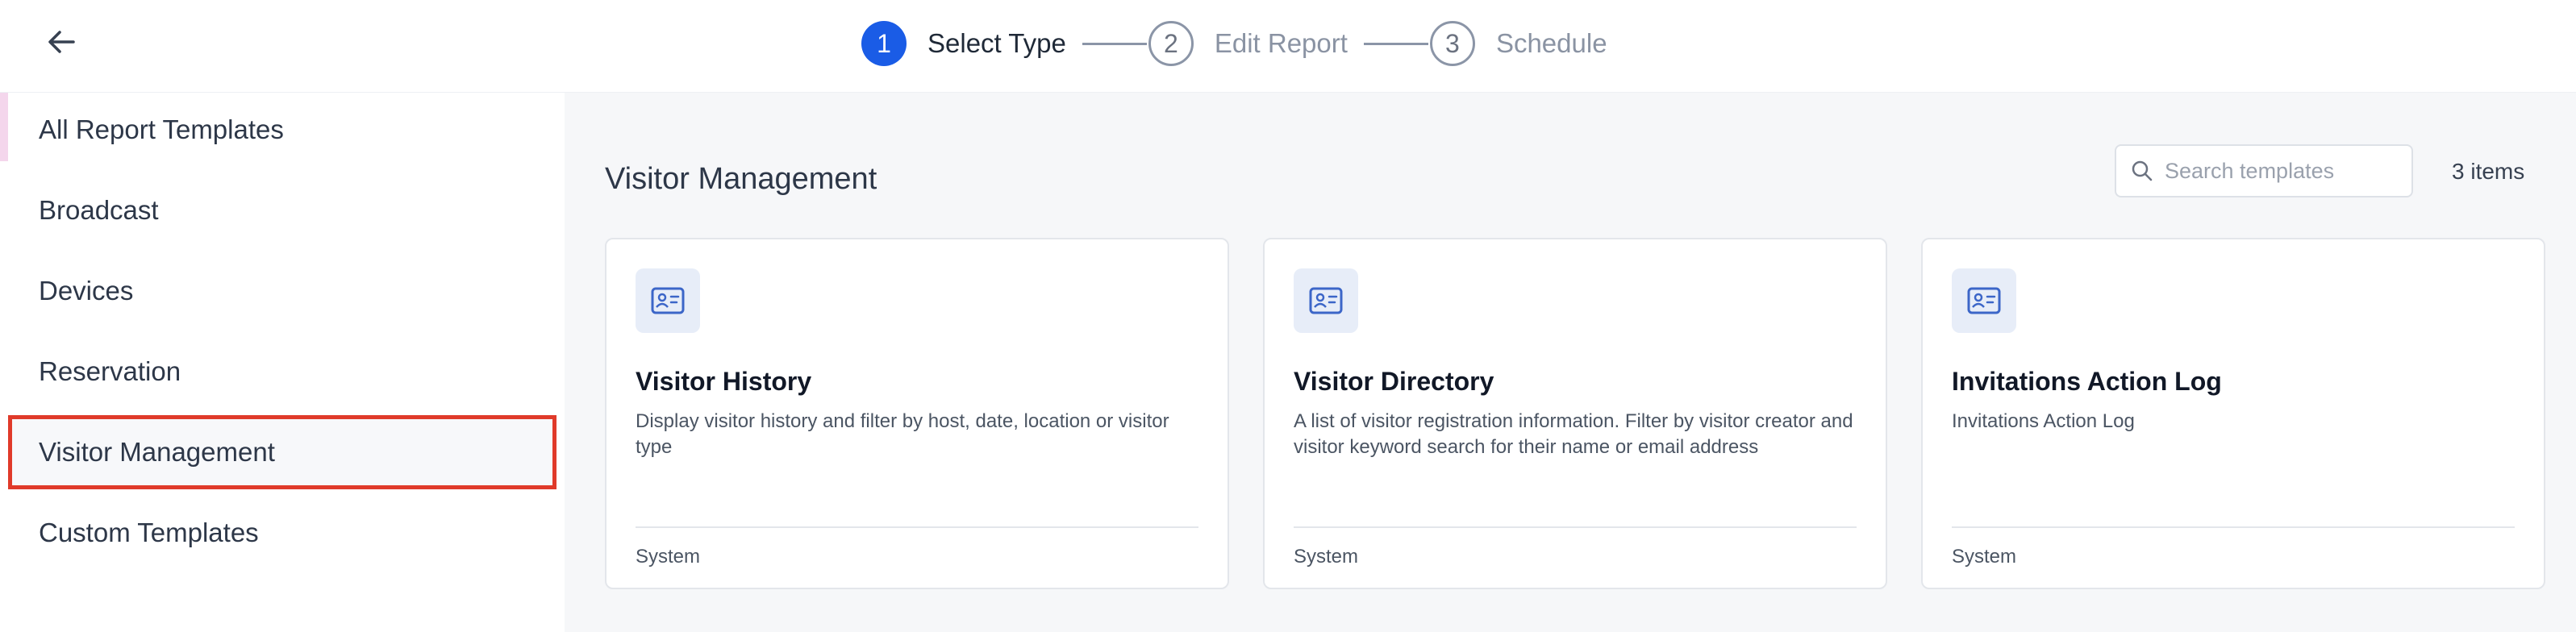 Image resolution: width=2576 pixels, height=632 pixels. I want to click on sidebar-item-all-report-templates: All Report Templates, so click(282, 130).